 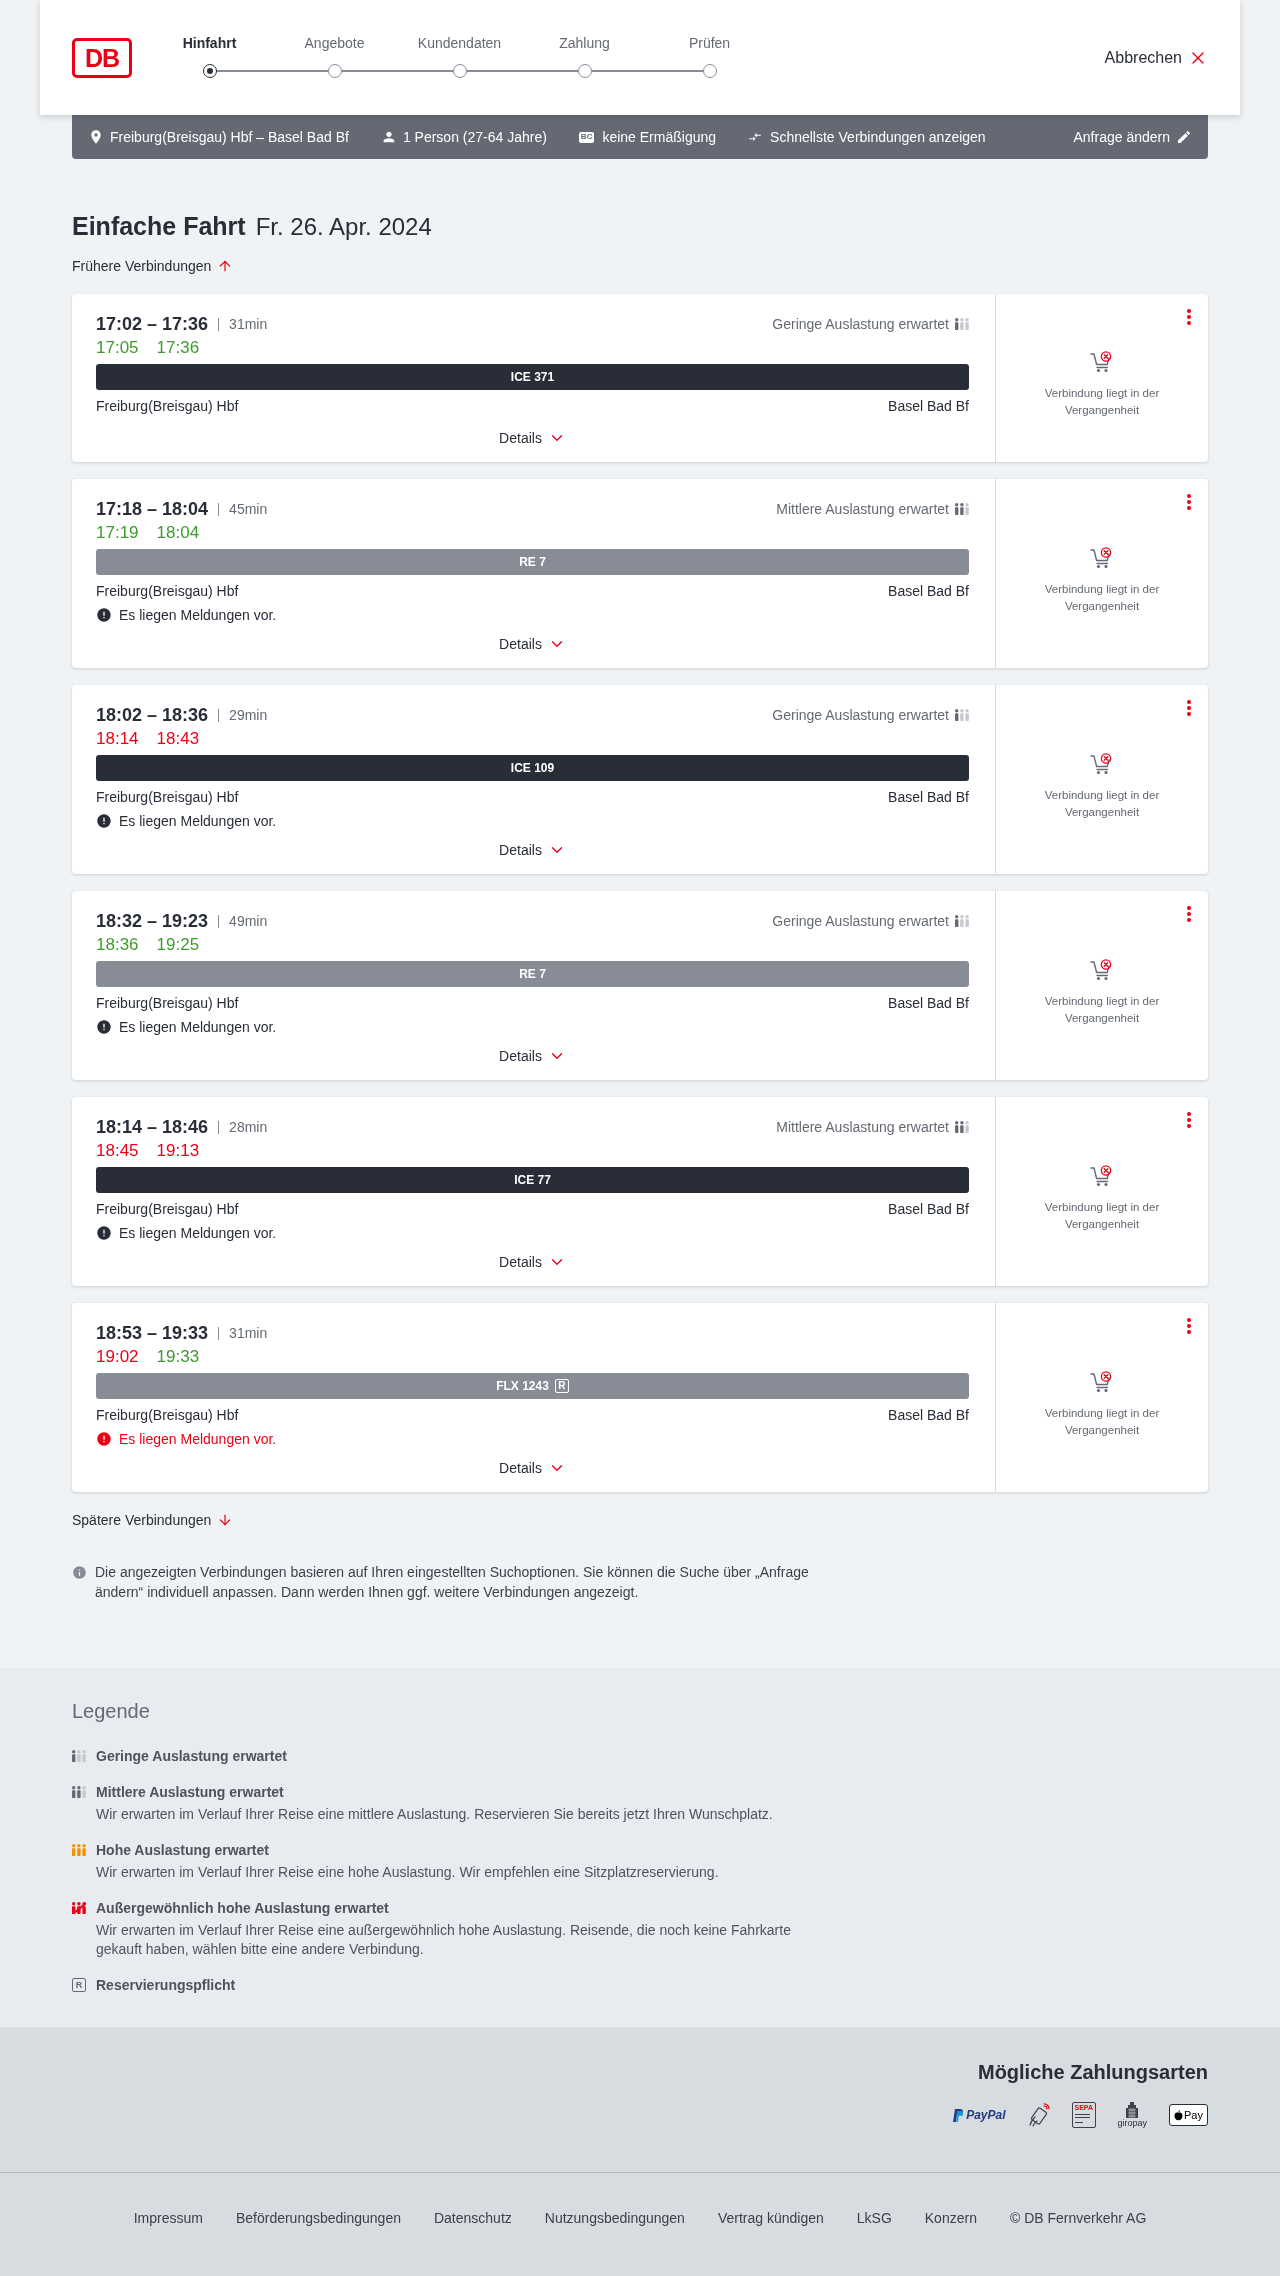 I want to click on footer-link: © DB Fernverkehr AG, so click(x=1078, y=2218).